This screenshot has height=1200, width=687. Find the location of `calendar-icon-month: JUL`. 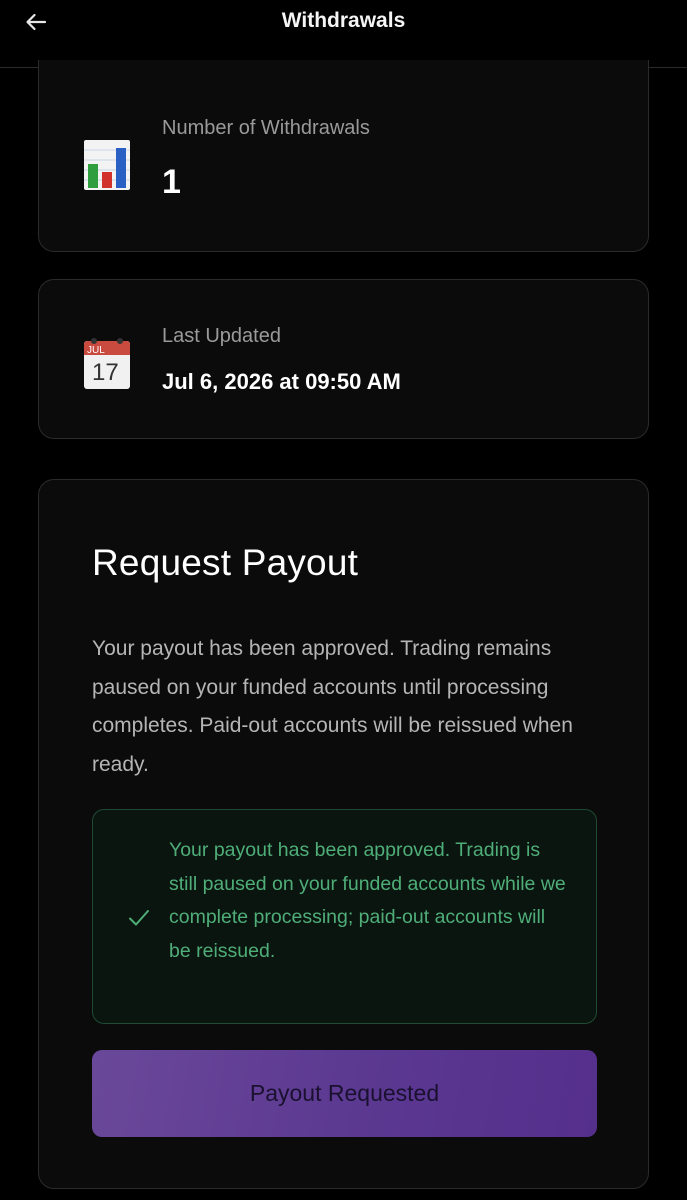

calendar-icon-month: JUL is located at coordinates (96, 350).